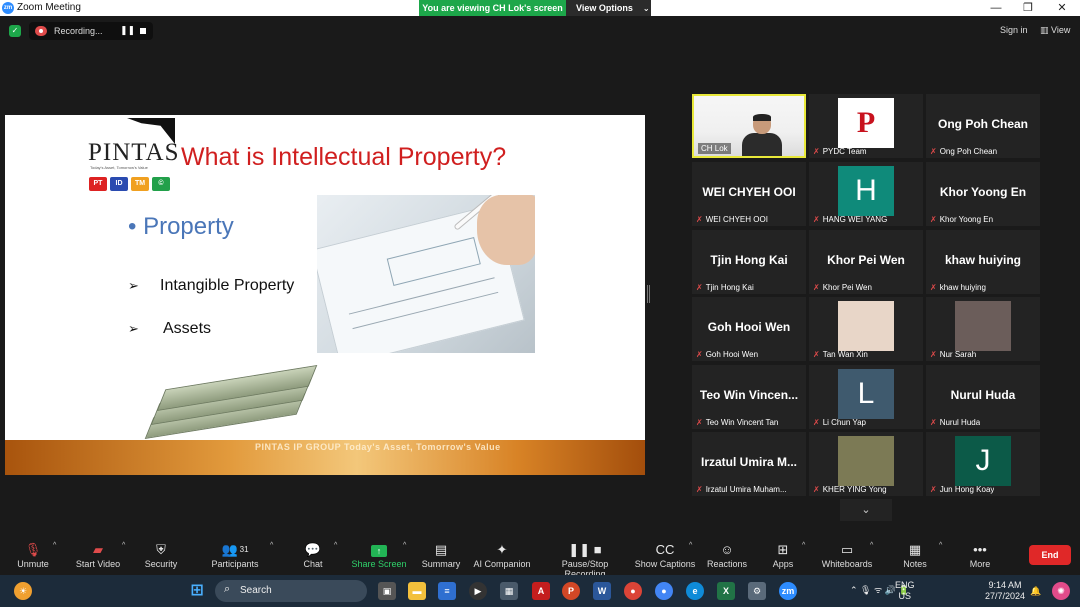  Describe the element at coordinates (866, 126) in the screenshot. I see `participant-tile: P ✗ PYDC Team` at that location.